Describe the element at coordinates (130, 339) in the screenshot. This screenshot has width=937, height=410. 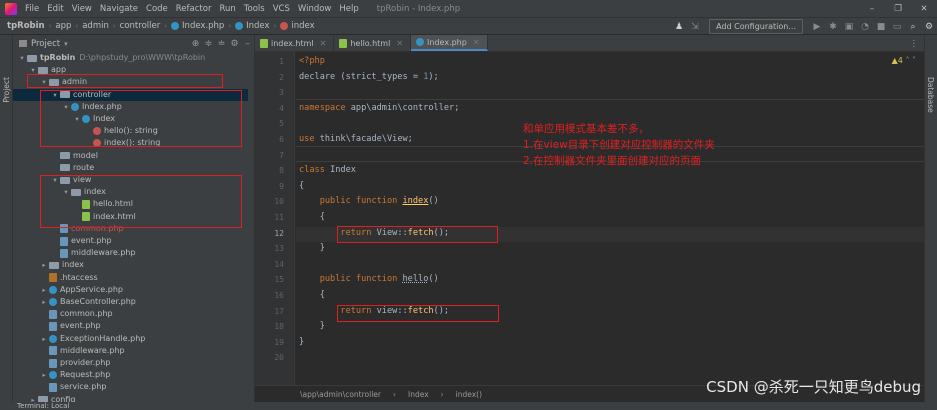
I see `tree-item: ▸ ExceptionHandle.php` at that location.